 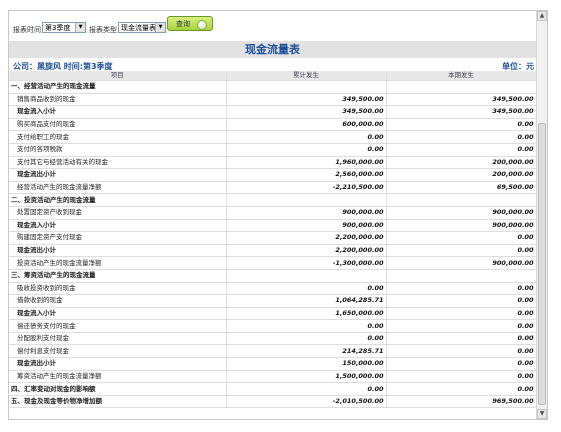 I want to click on table-row: 偿还债务支付的现金 0.00 0.00, so click(x=273, y=326).